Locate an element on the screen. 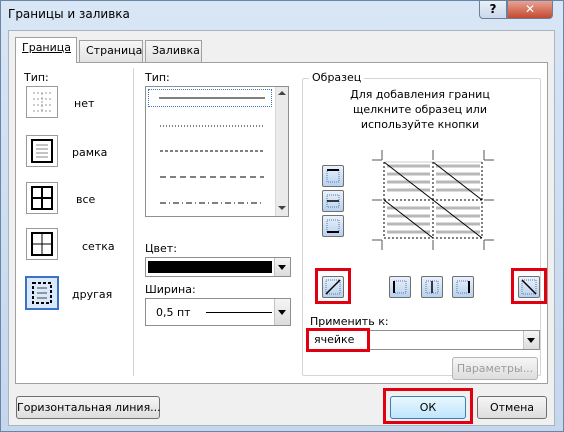  line-style-selected is located at coordinates (210, 98).